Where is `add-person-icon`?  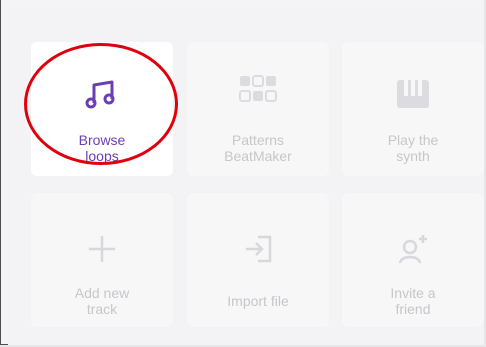
add-person-icon is located at coordinates (413, 249).